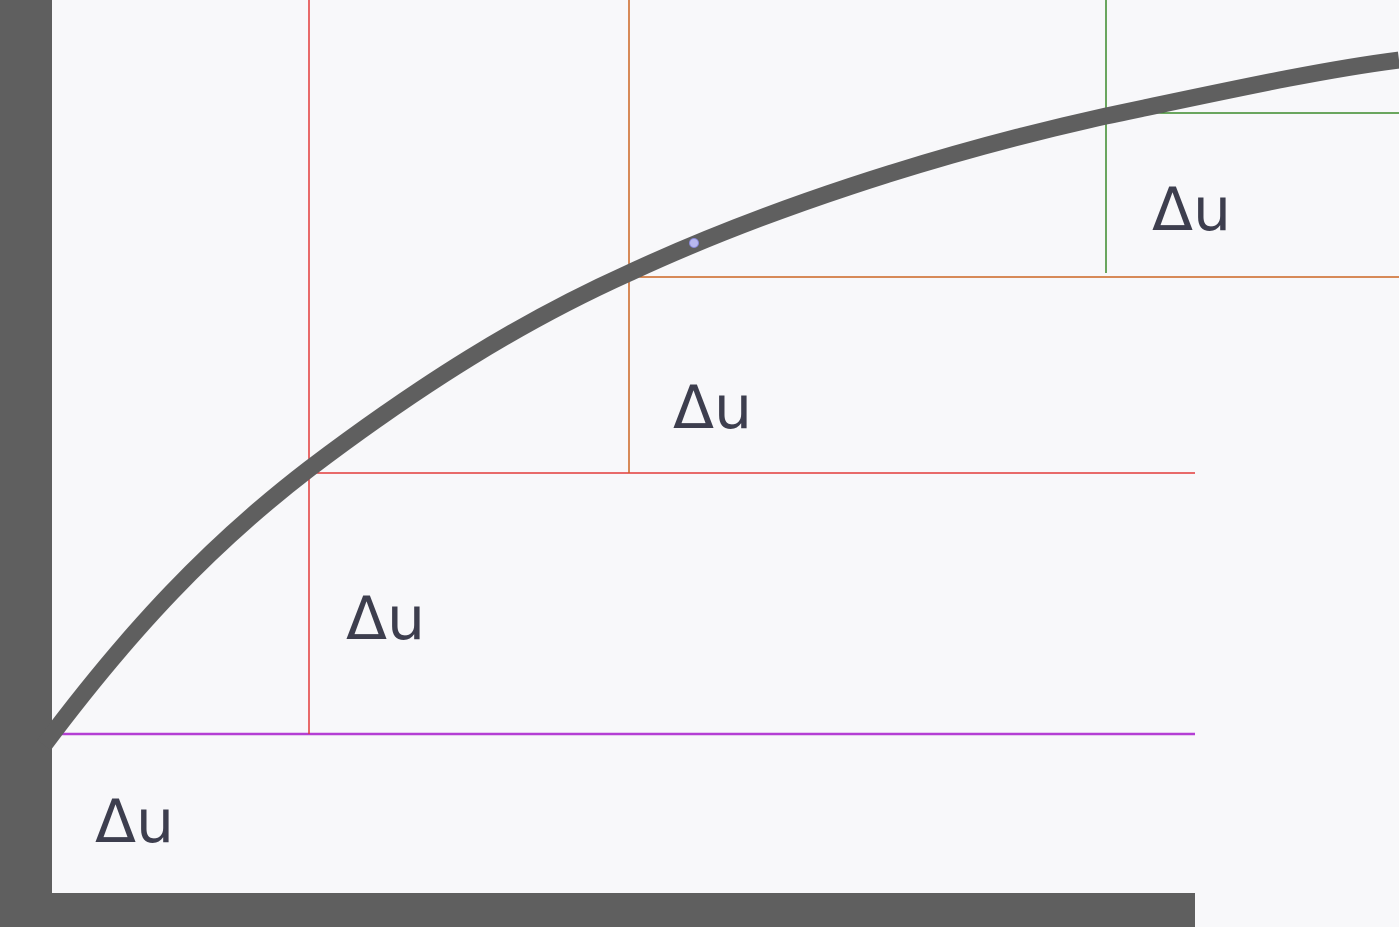  What do you see at coordinates (26, 463) in the screenshot?
I see `y-axis` at bounding box center [26, 463].